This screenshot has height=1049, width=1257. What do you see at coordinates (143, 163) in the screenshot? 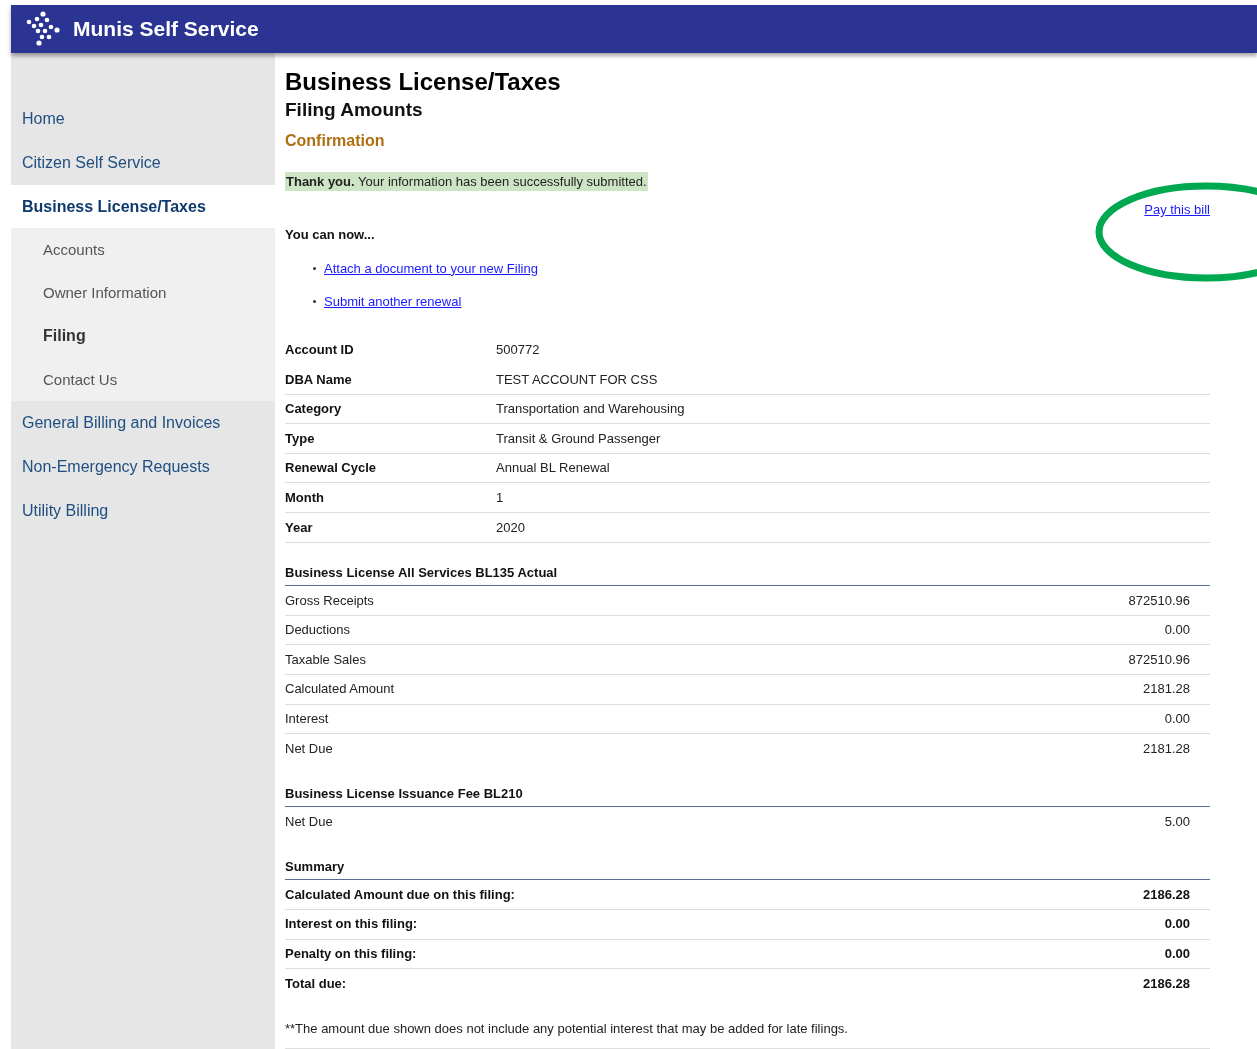
I see `nav-link: Citizen Self Service` at bounding box center [143, 163].